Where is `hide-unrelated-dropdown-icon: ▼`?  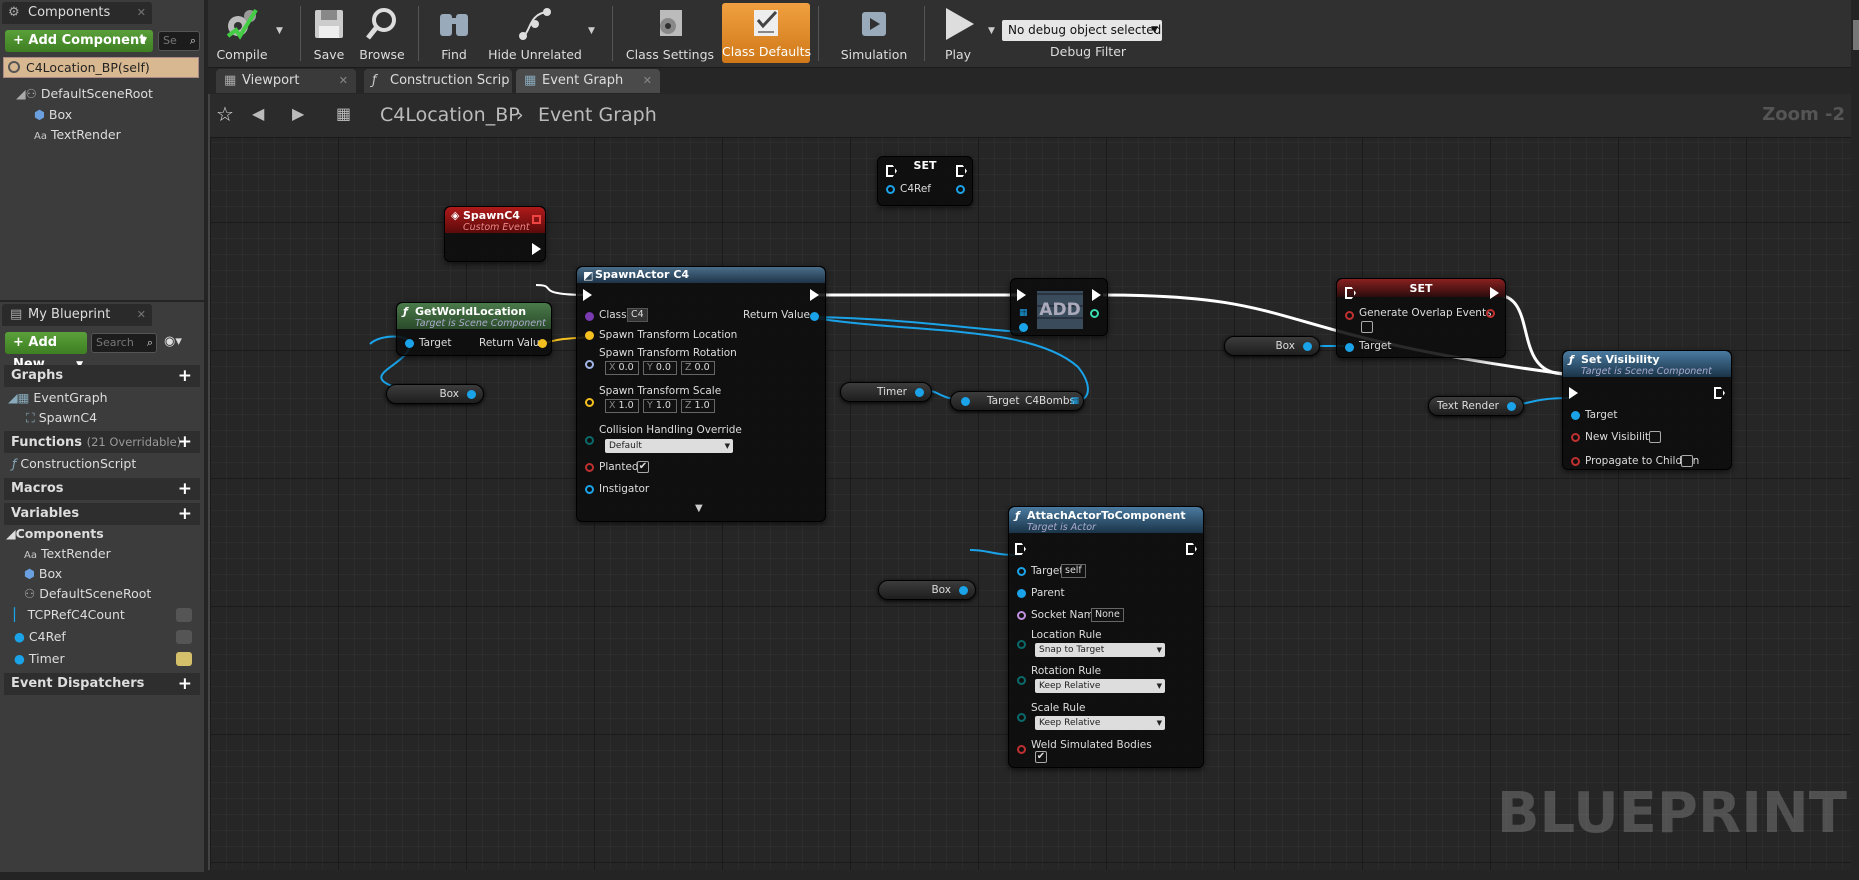
hide-unrelated-dropdown-icon: ▼ is located at coordinates (591, 31).